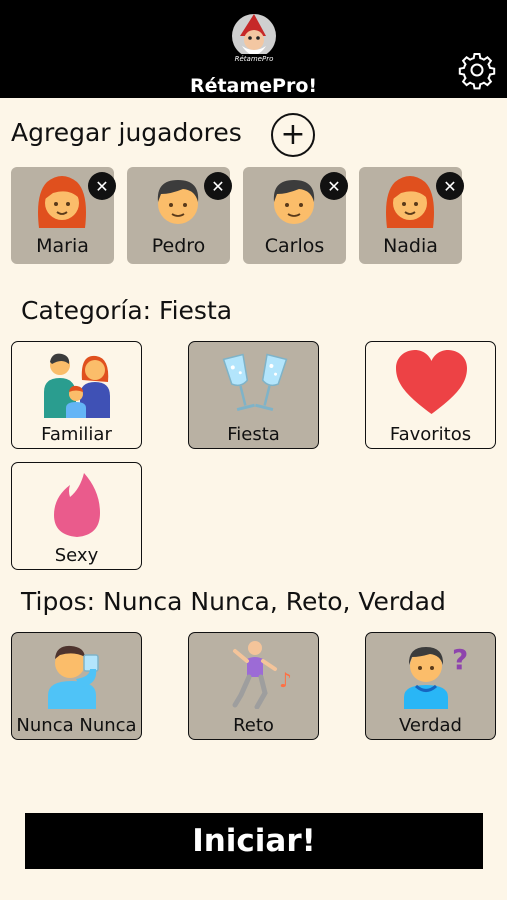 This screenshot has width=507, height=900. What do you see at coordinates (254, 59) in the screenshot?
I see `svg-text: RétamePro` at bounding box center [254, 59].